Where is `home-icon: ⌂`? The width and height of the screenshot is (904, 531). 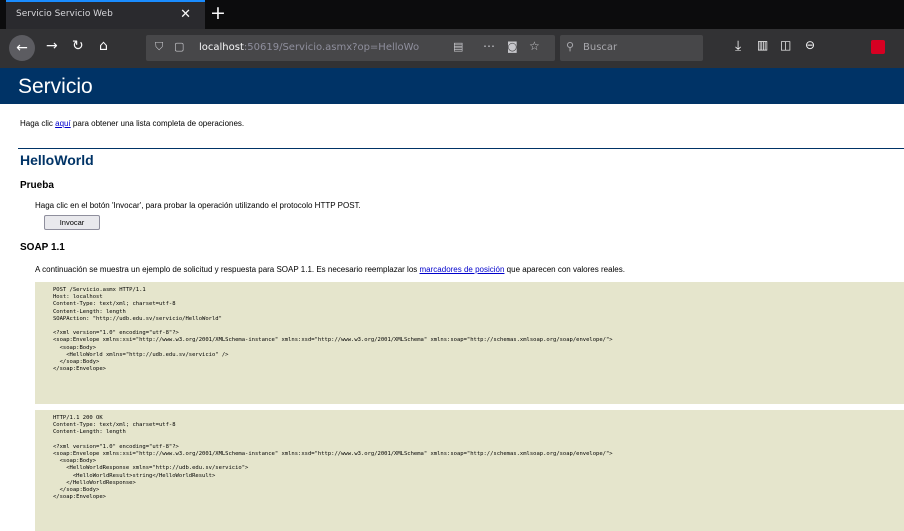
home-icon: ⌂ is located at coordinates (103, 46).